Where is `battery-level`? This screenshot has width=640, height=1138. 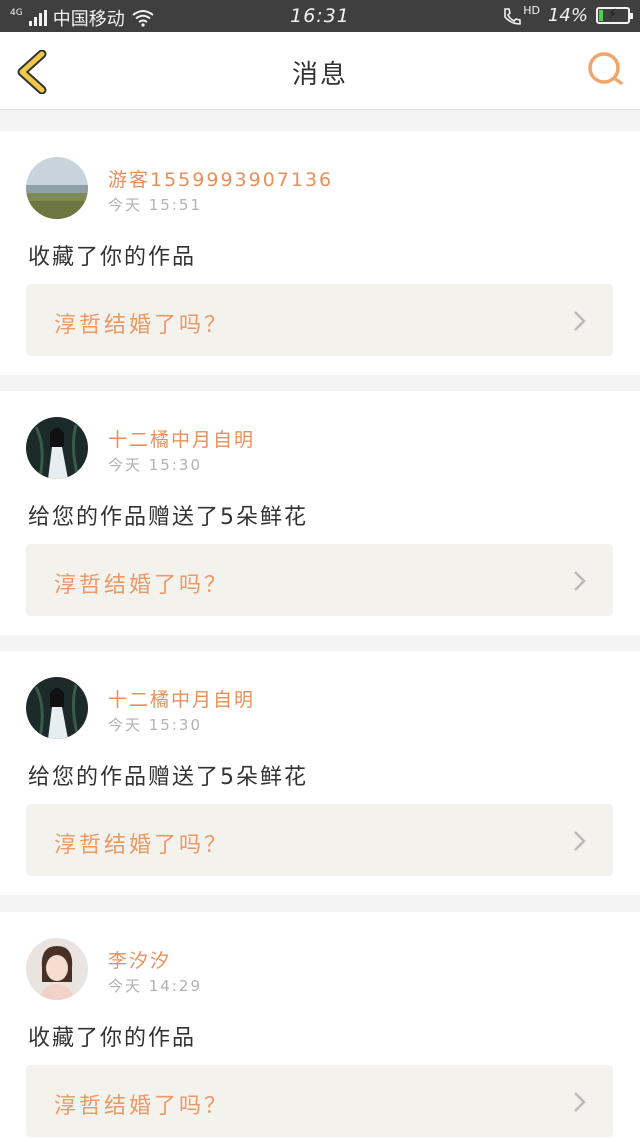 battery-level is located at coordinates (601, 15).